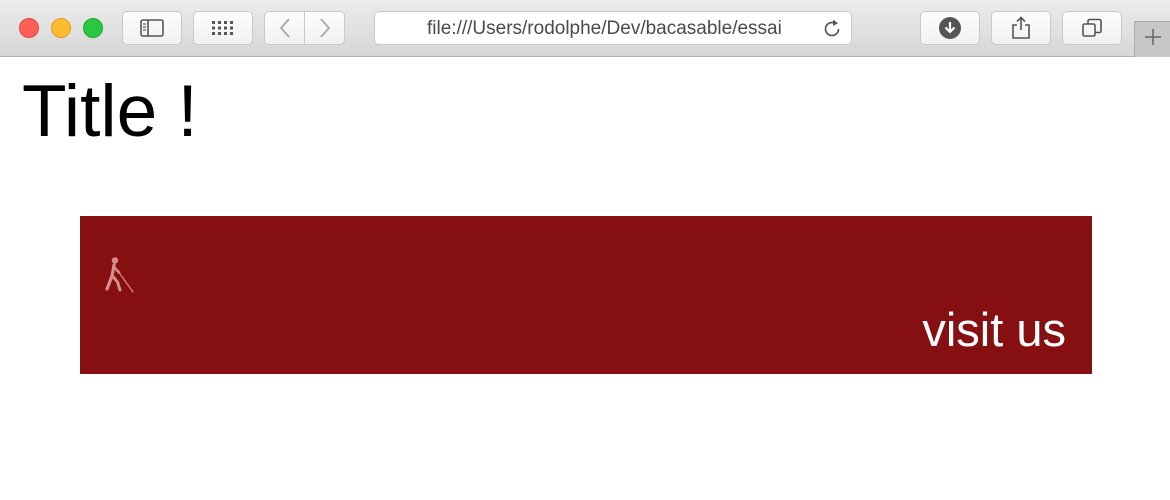 Image resolution: width=1170 pixels, height=500 pixels. I want to click on sidebar-button, so click(152, 28).